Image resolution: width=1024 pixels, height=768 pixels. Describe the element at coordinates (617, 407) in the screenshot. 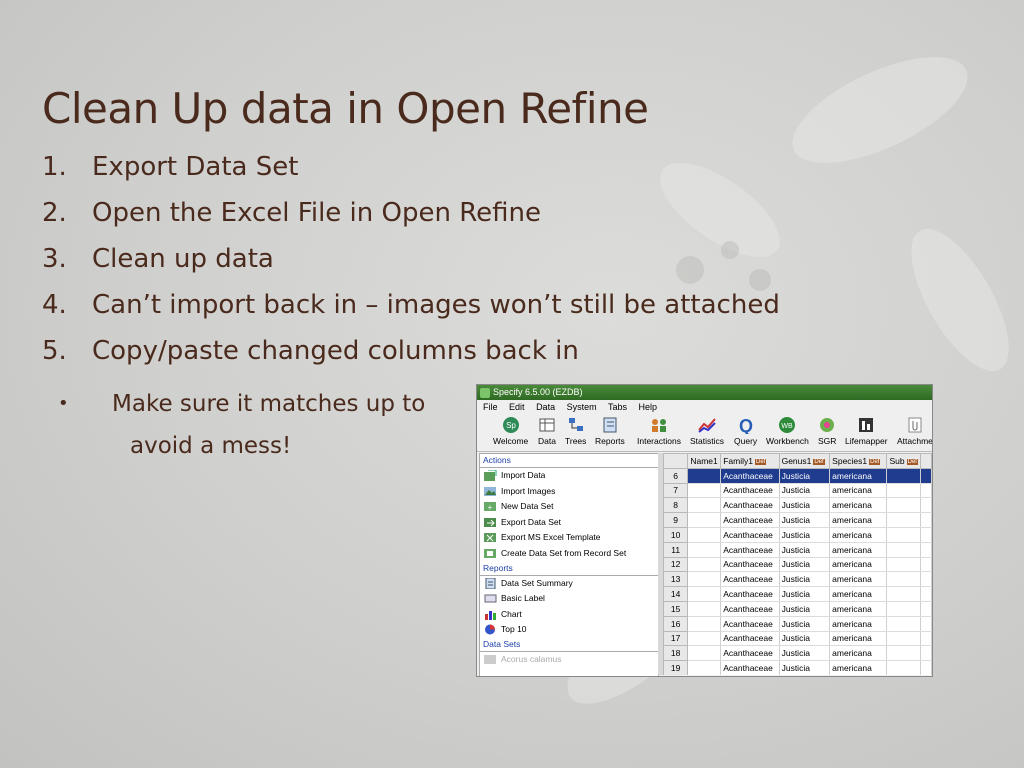

I see `menu-tabs: Tabs` at that location.